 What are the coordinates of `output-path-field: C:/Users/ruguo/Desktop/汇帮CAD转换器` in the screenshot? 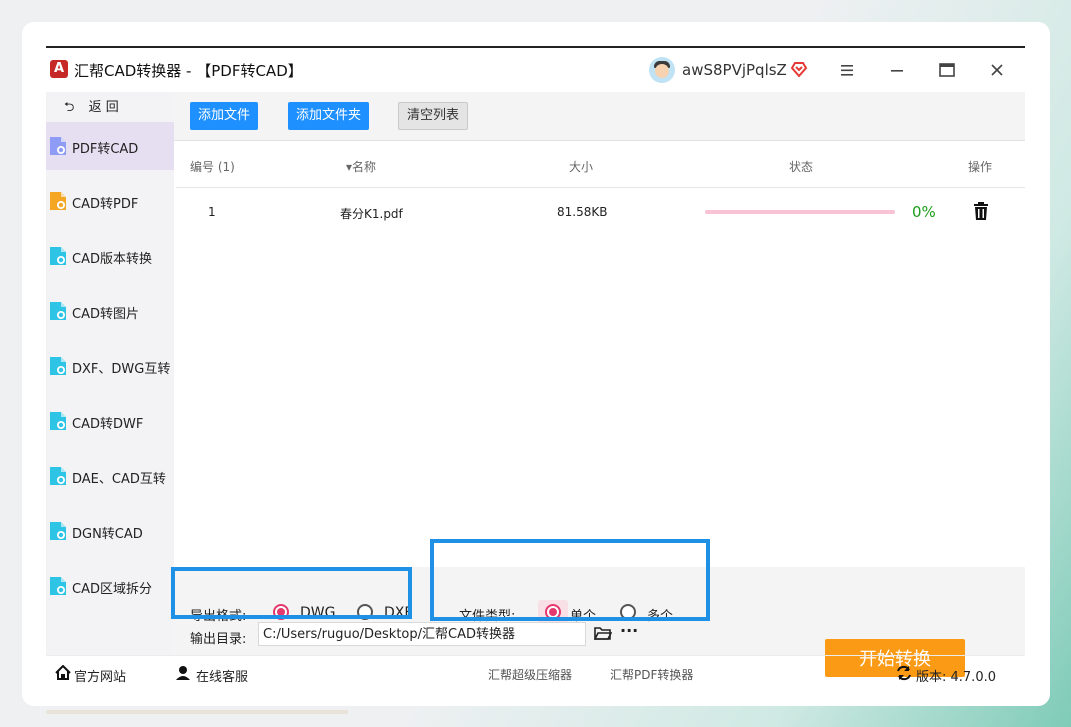 It's located at (422, 634).